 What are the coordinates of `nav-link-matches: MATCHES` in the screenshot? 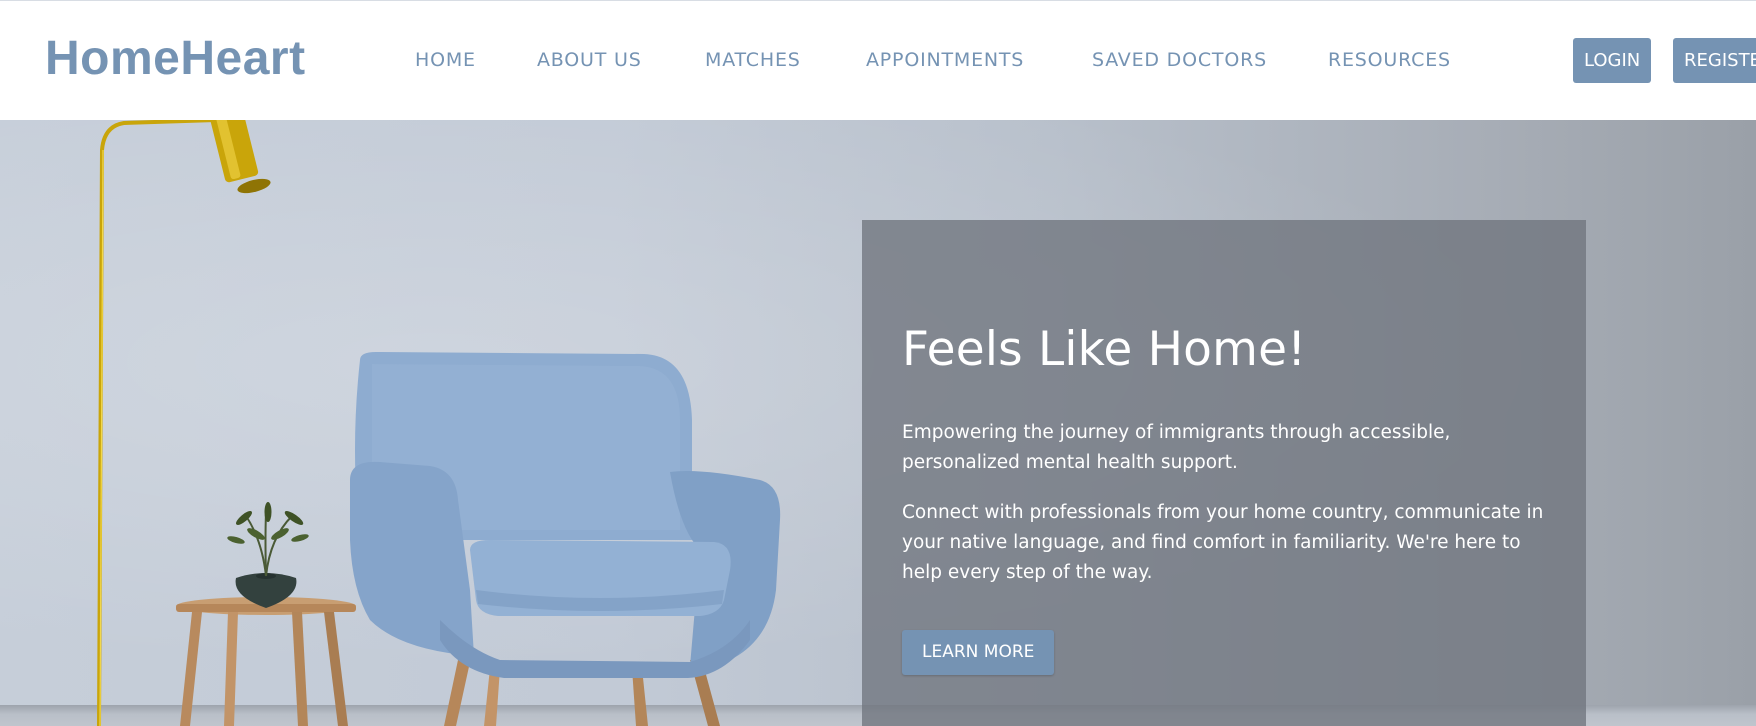 It's located at (753, 60).